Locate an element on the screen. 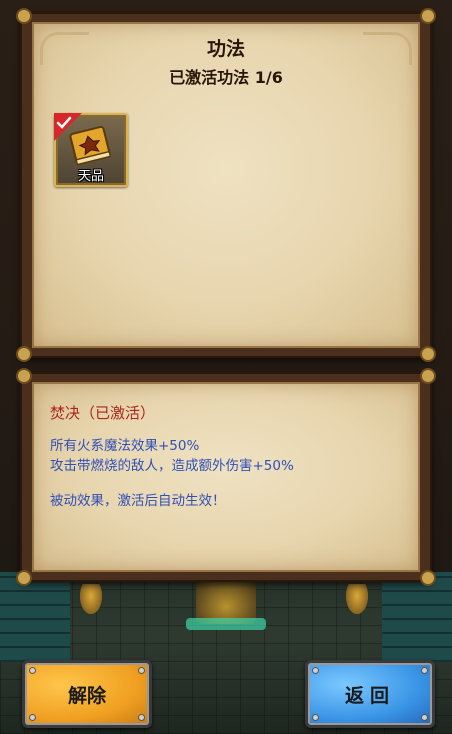 The height and width of the screenshot is (734, 452). return-button: 返回 is located at coordinates (370, 694).